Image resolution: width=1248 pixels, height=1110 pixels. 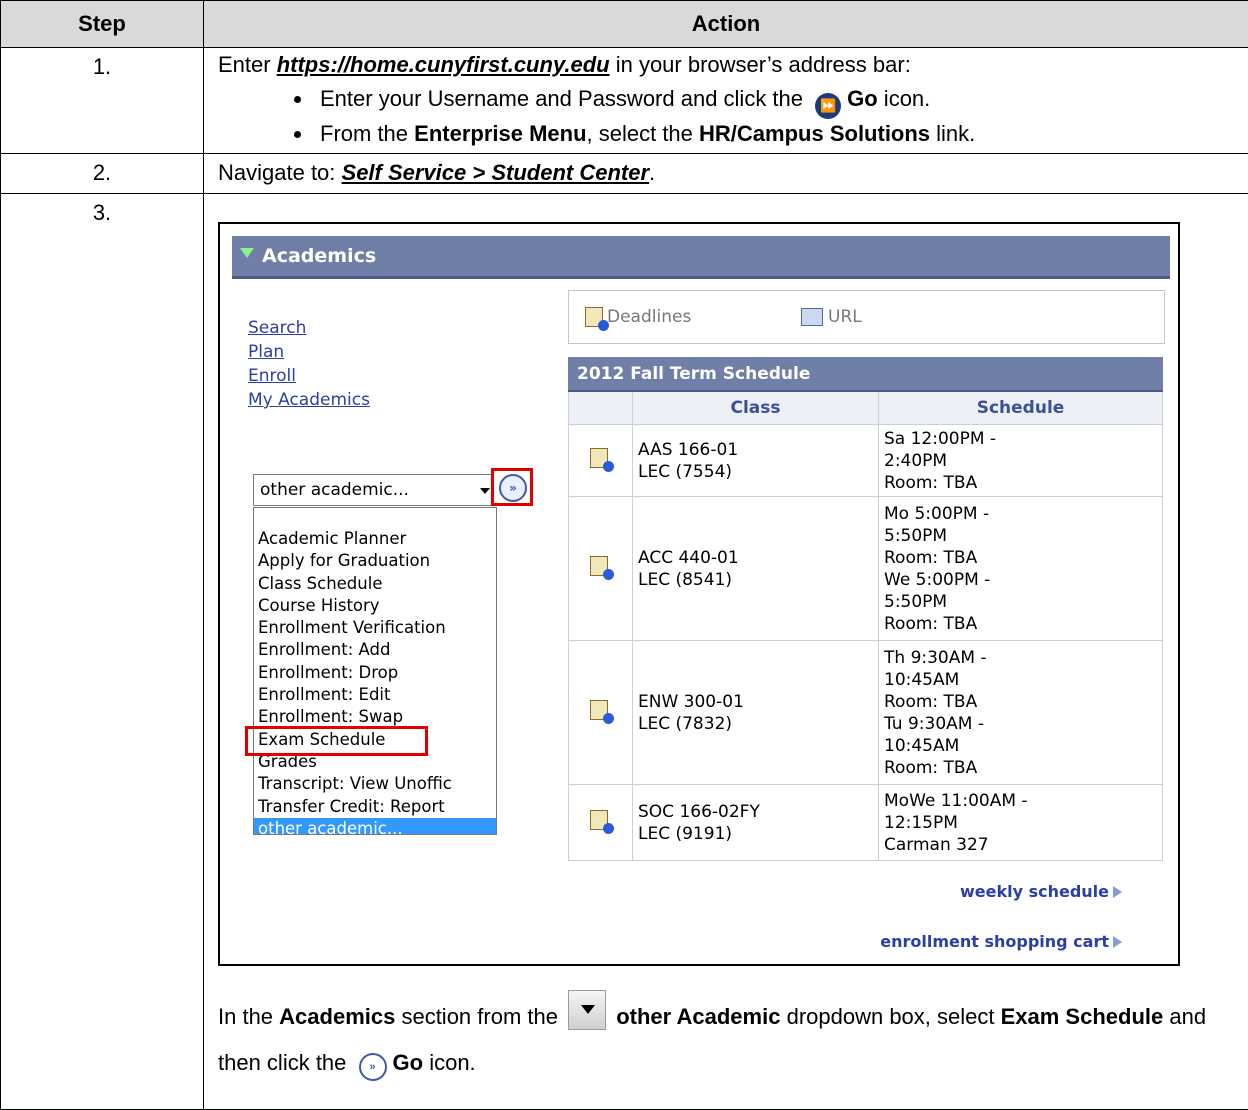 What do you see at coordinates (375, 584) in the screenshot?
I see `list-option: Class Schedule` at bounding box center [375, 584].